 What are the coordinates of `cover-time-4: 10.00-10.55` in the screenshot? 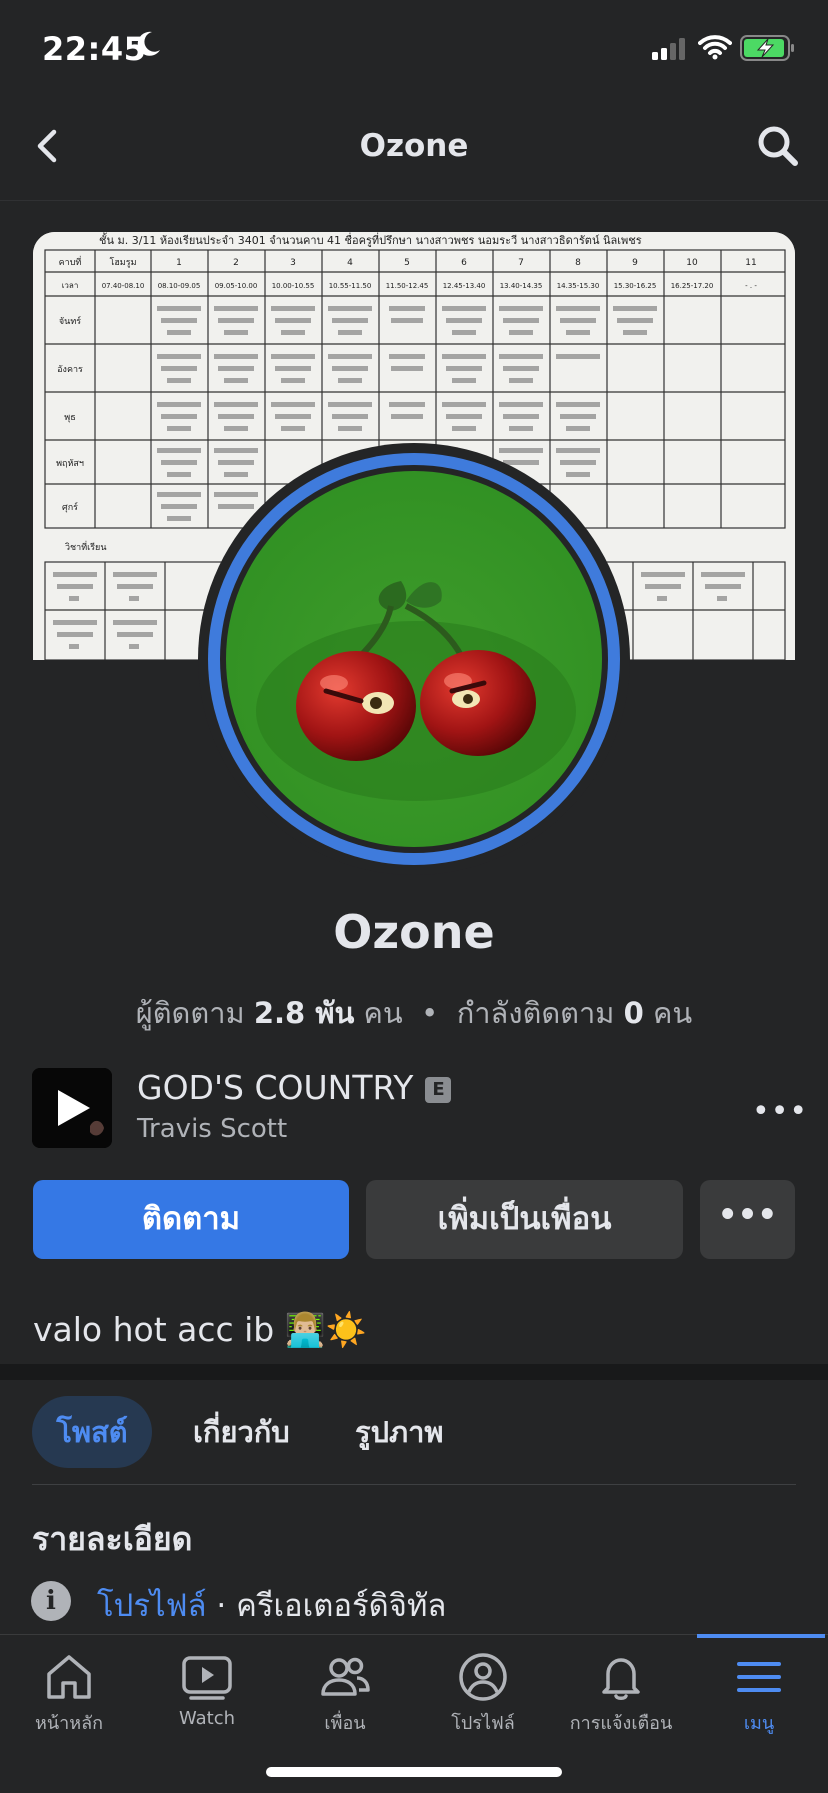 It's located at (293, 286).